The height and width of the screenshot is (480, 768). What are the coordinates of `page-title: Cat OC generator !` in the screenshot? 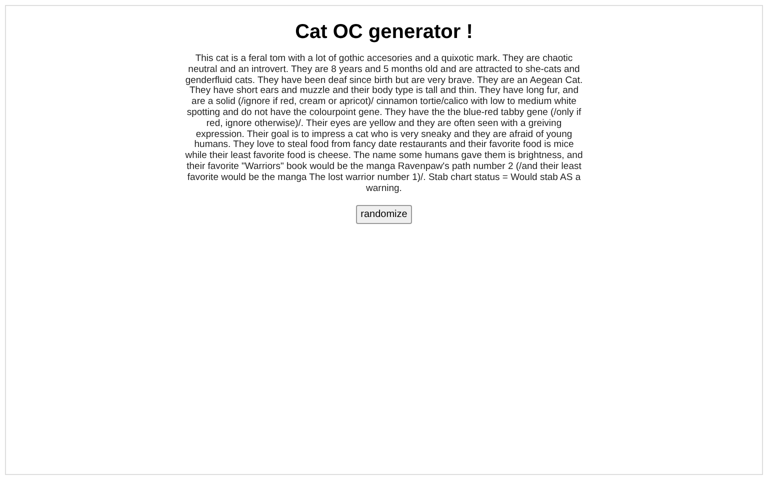 It's located at (384, 32).